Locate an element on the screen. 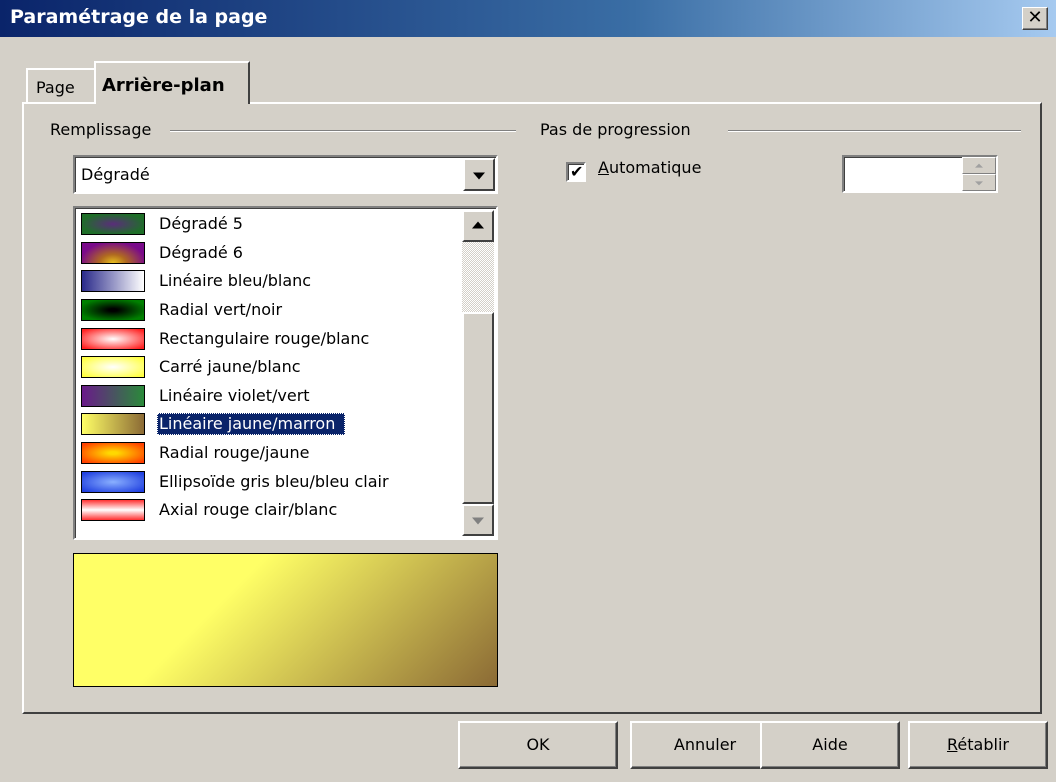 This screenshot has height=782, width=1056. gradient-list-item: Radial rouge/jaune is located at coordinates (269, 453).